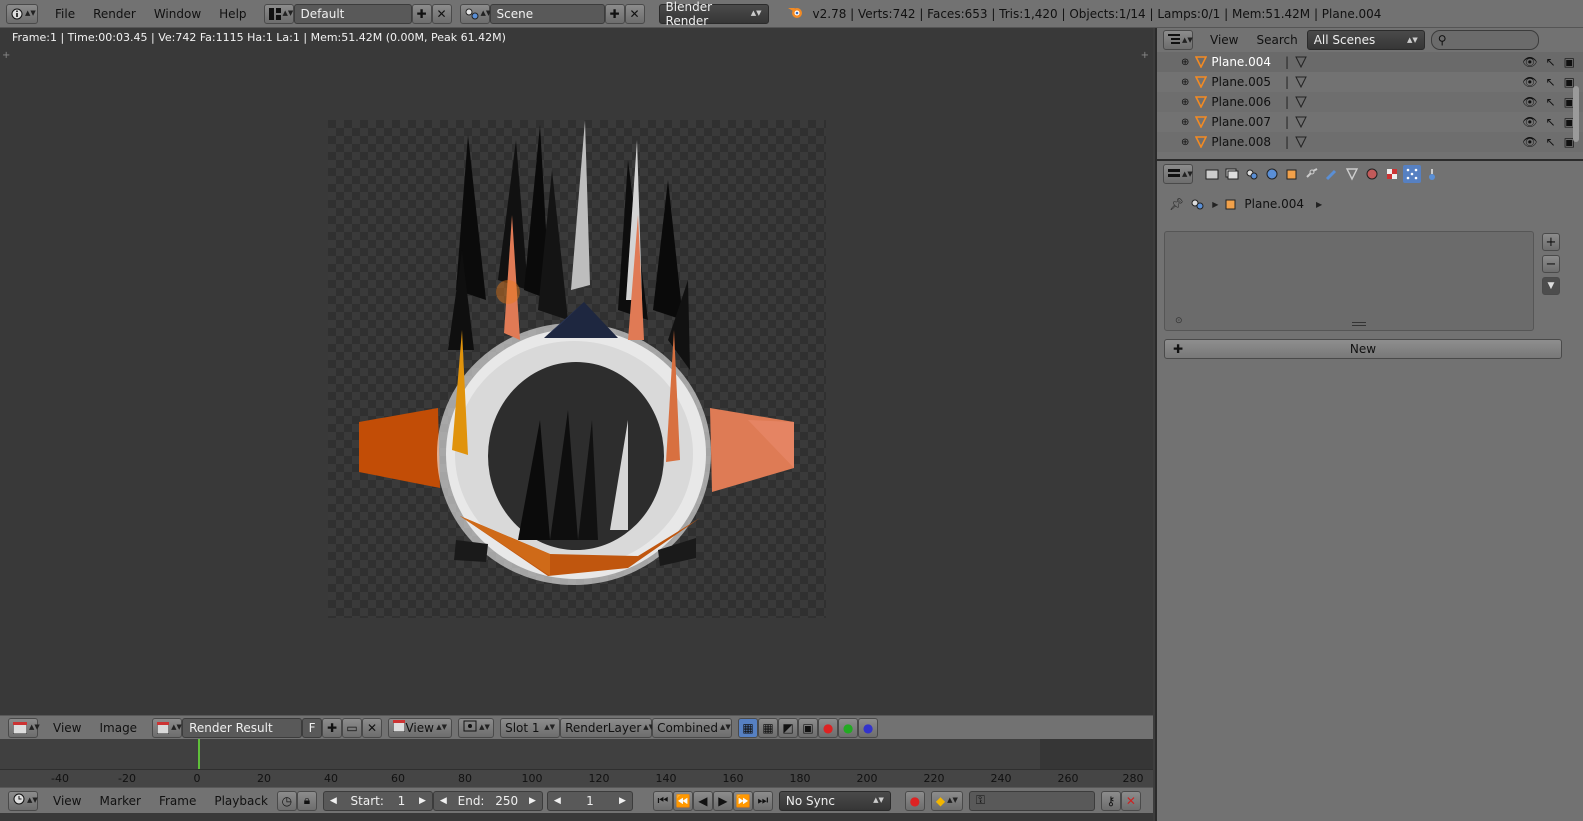 This screenshot has height=821, width=1583. I want to click on image-name-field: Render Result, so click(242, 727).